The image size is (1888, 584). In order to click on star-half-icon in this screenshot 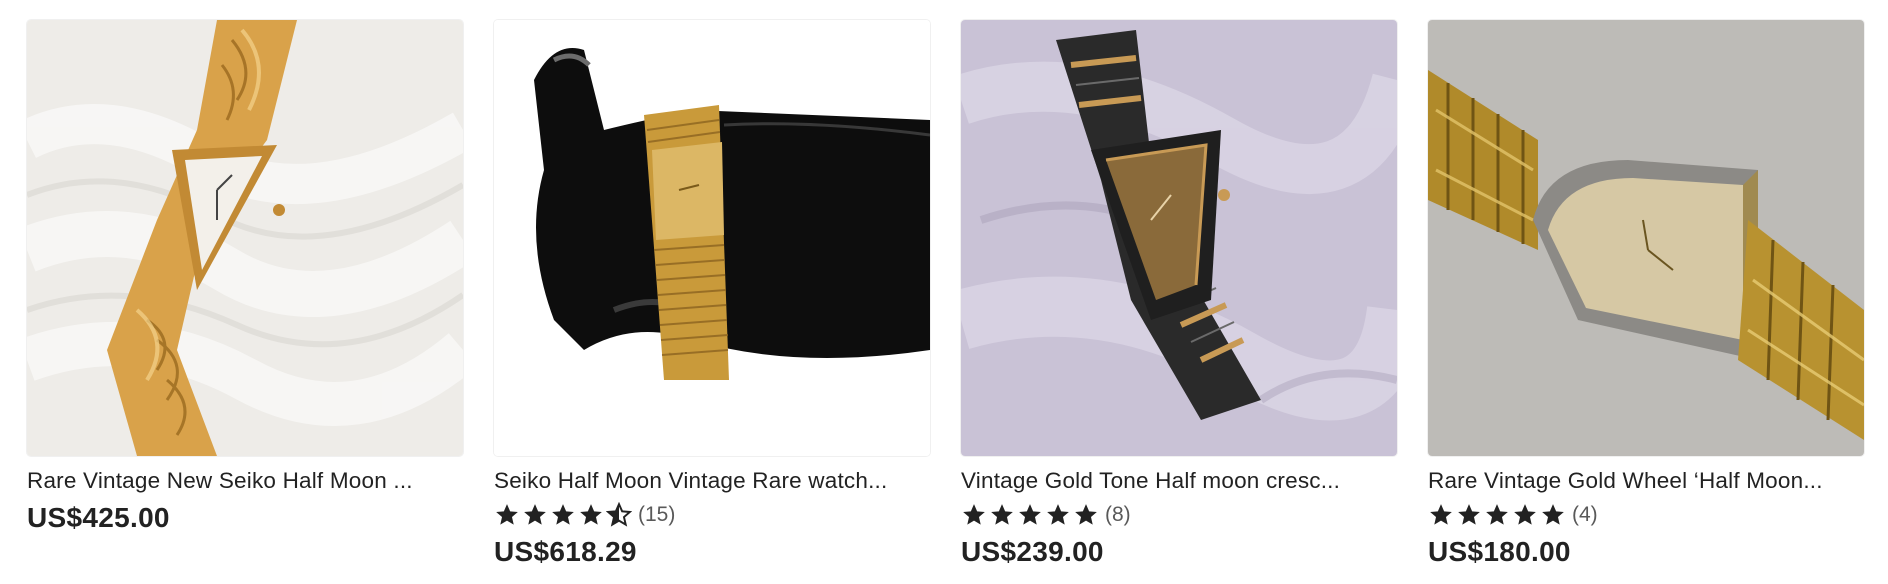, I will do `click(619, 514)`.